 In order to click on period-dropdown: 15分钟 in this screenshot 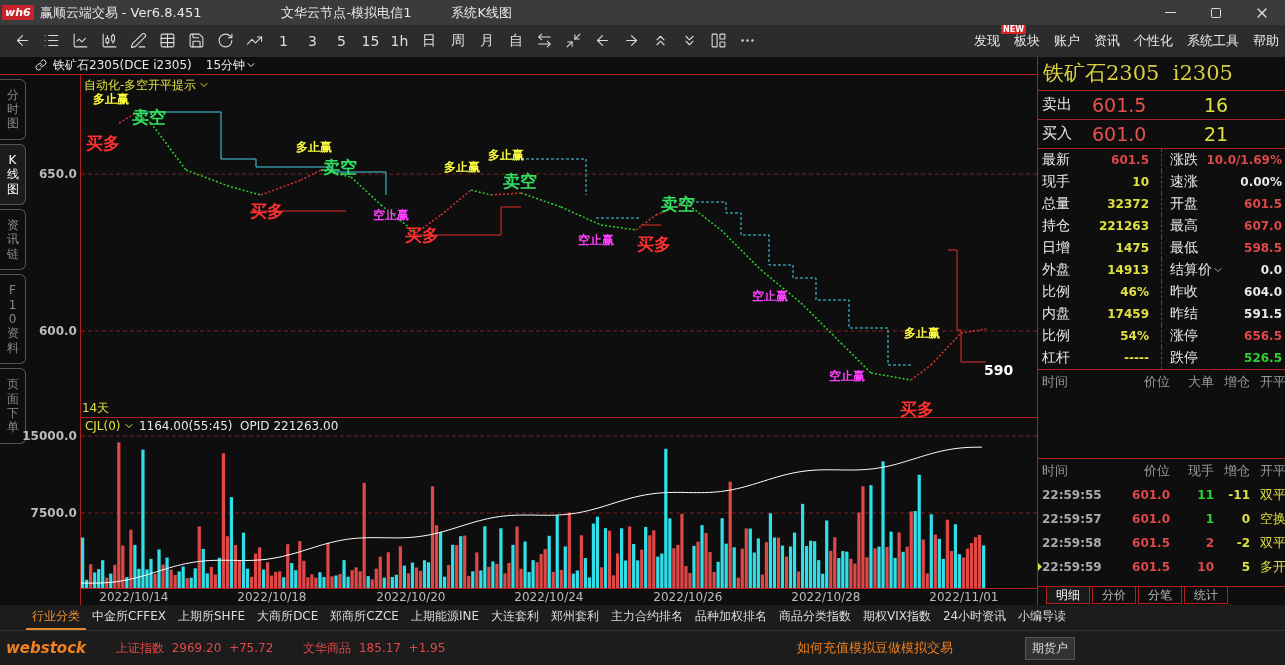, I will do `click(231, 65)`.